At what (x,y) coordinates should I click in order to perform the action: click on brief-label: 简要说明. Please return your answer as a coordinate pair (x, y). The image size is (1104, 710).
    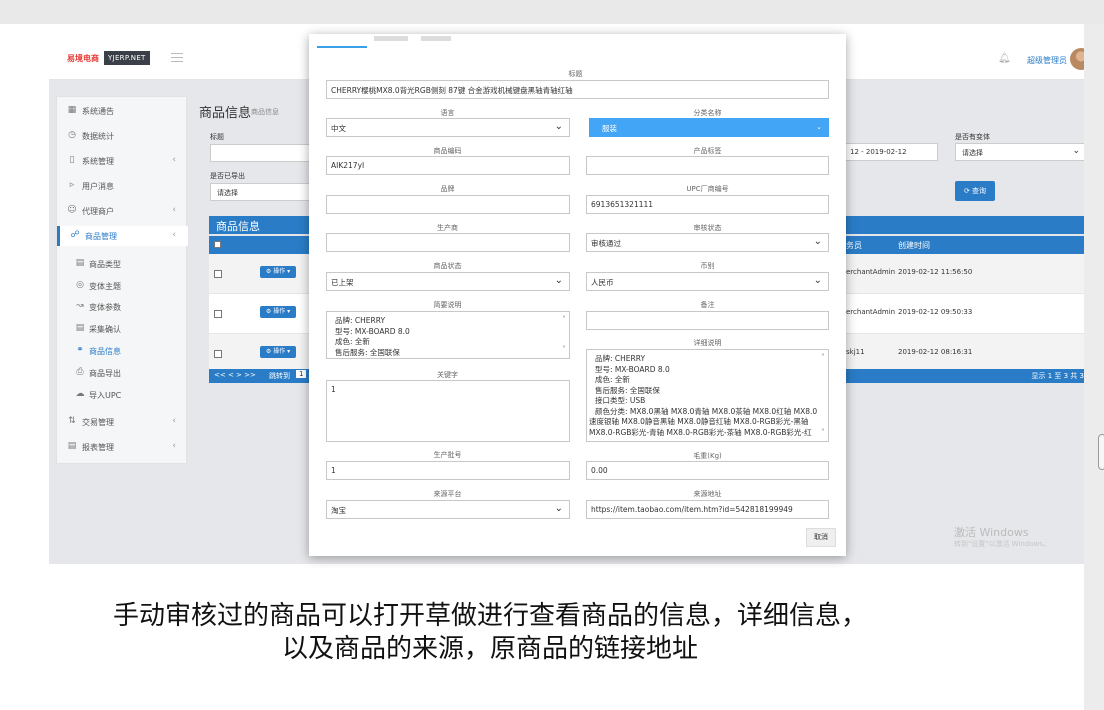
    Looking at the image, I should click on (447, 305).